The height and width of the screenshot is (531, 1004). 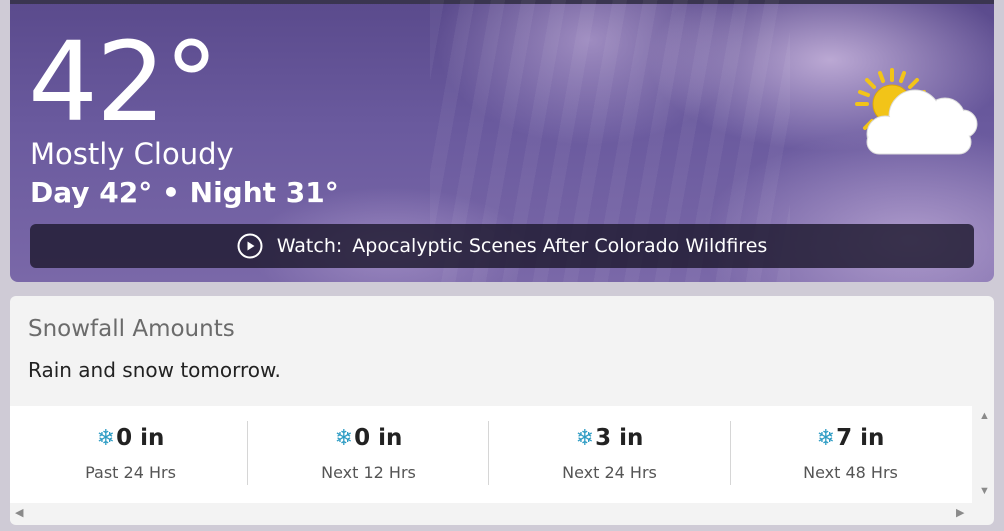 I want to click on scroll-left-icon: ◀, so click(x=19, y=513).